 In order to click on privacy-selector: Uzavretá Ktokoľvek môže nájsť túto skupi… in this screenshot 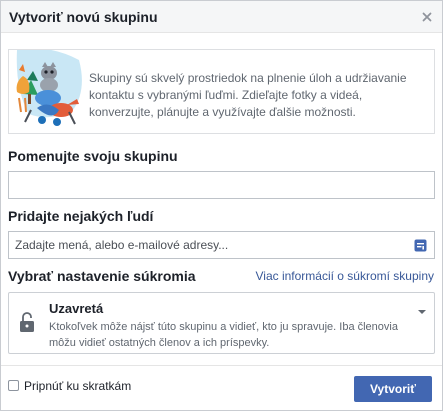, I will do `click(221, 323)`.